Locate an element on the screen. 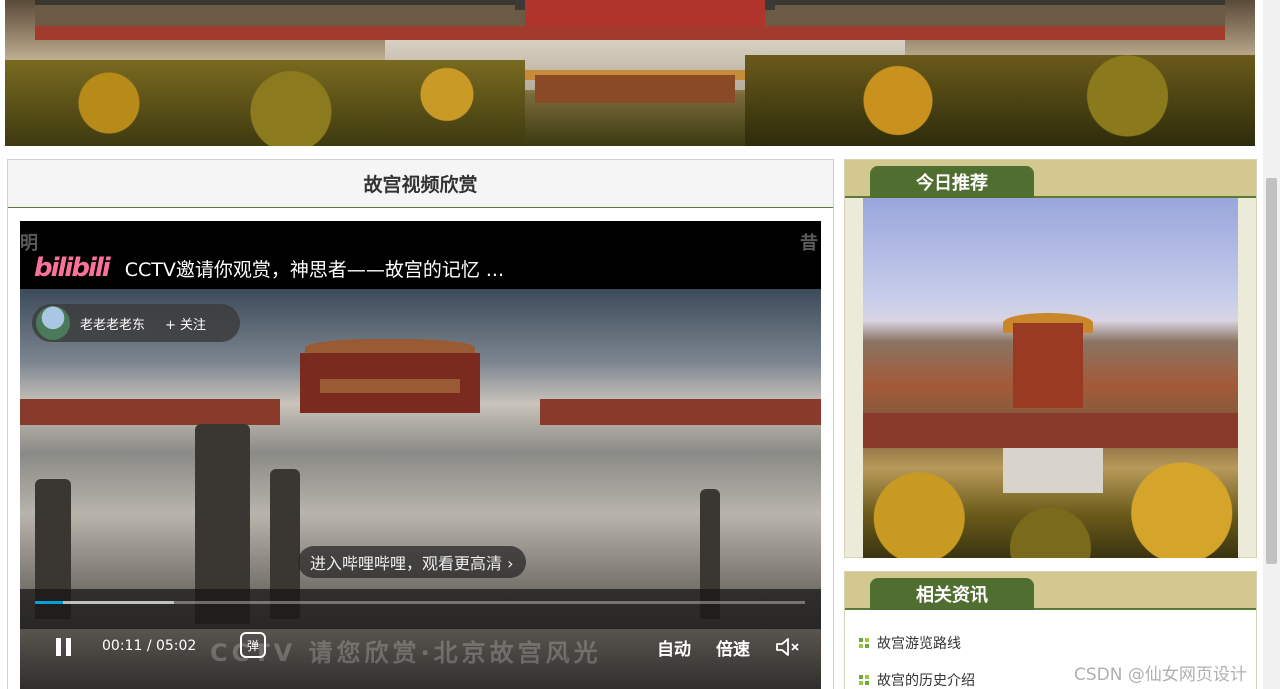 The height and width of the screenshot is (689, 1280). video-corner-text-right: 昔 is located at coordinates (809, 243).